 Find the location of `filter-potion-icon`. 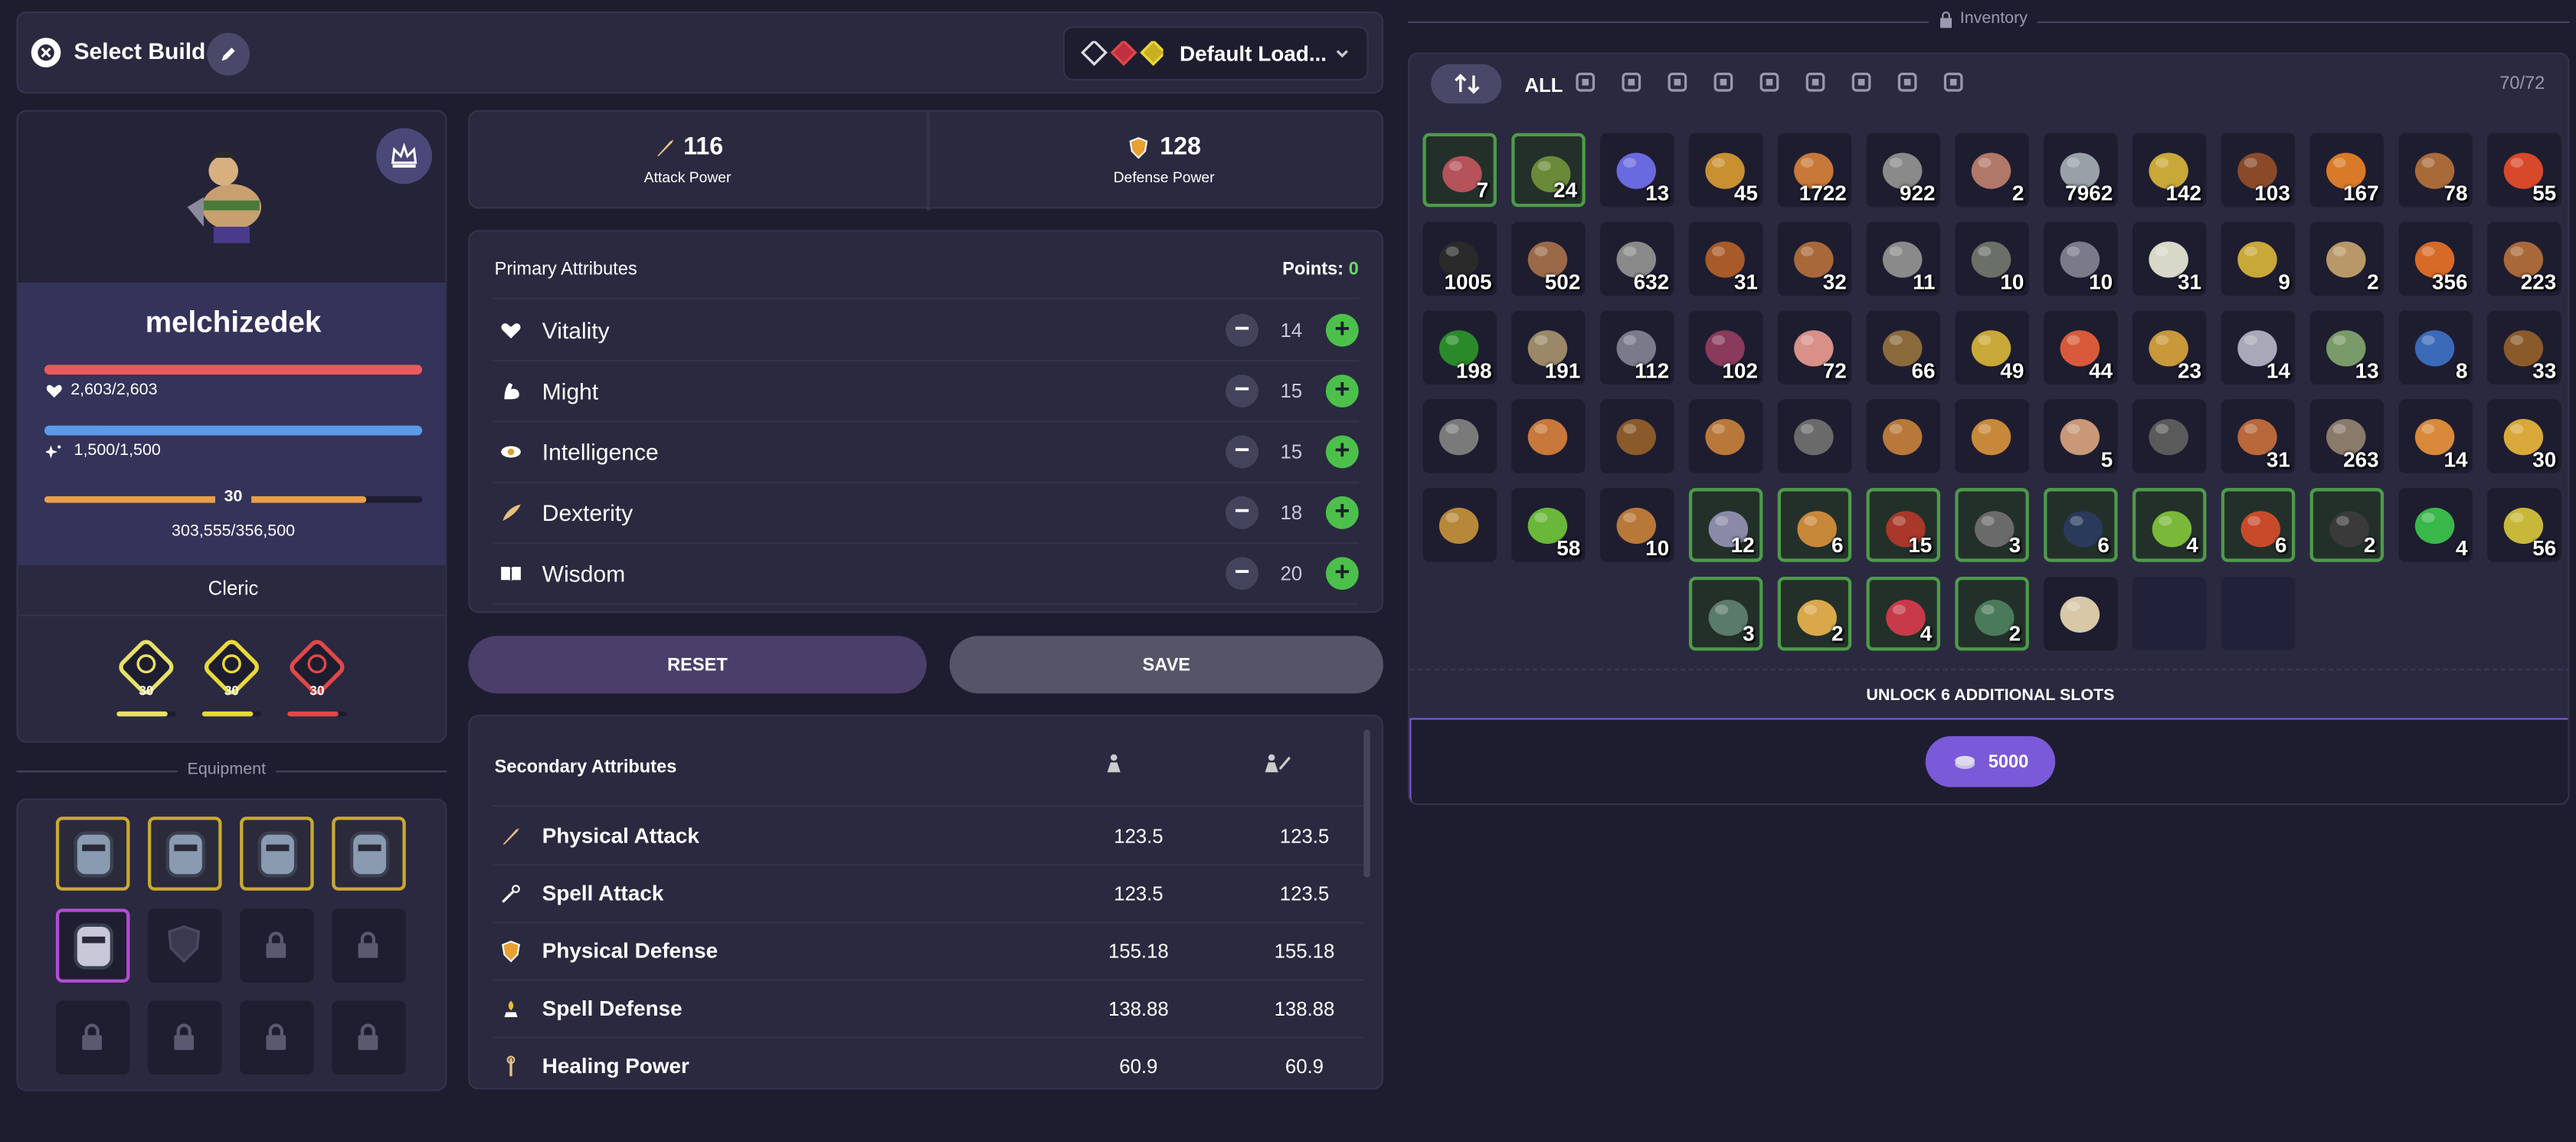

filter-potion-icon is located at coordinates (1723, 81).